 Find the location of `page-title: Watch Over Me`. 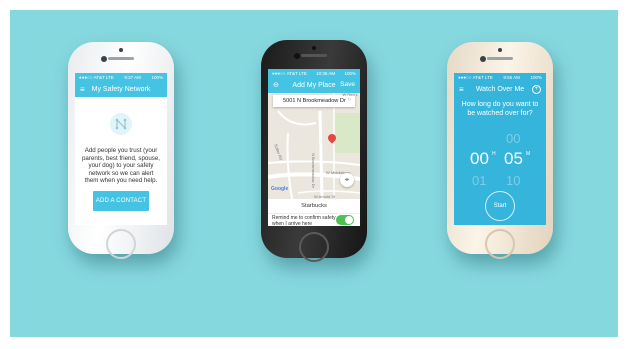

page-title: Watch Over Me is located at coordinates (500, 89).